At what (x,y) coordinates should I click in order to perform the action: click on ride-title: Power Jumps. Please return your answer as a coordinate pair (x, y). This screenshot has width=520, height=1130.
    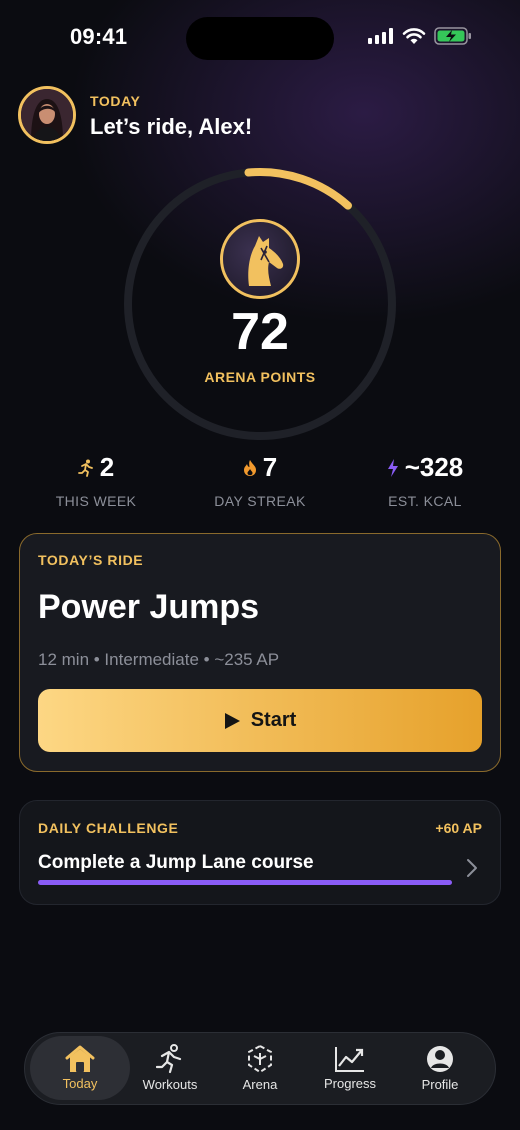
    Looking at the image, I should click on (149, 607).